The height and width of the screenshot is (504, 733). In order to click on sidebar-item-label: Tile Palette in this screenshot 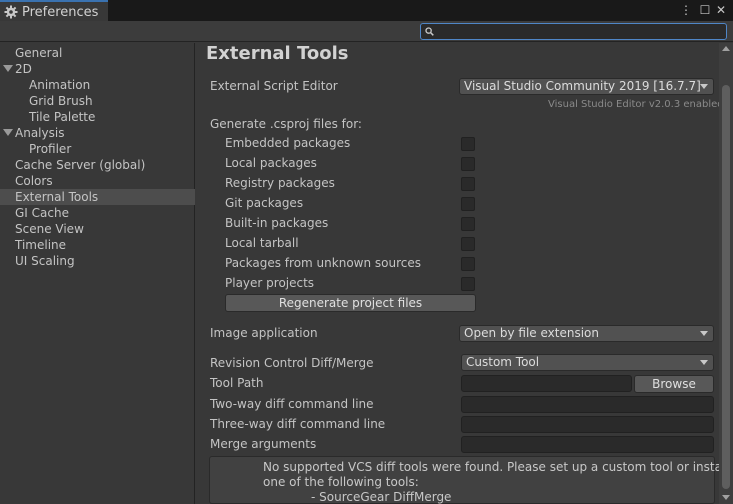, I will do `click(62, 117)`.